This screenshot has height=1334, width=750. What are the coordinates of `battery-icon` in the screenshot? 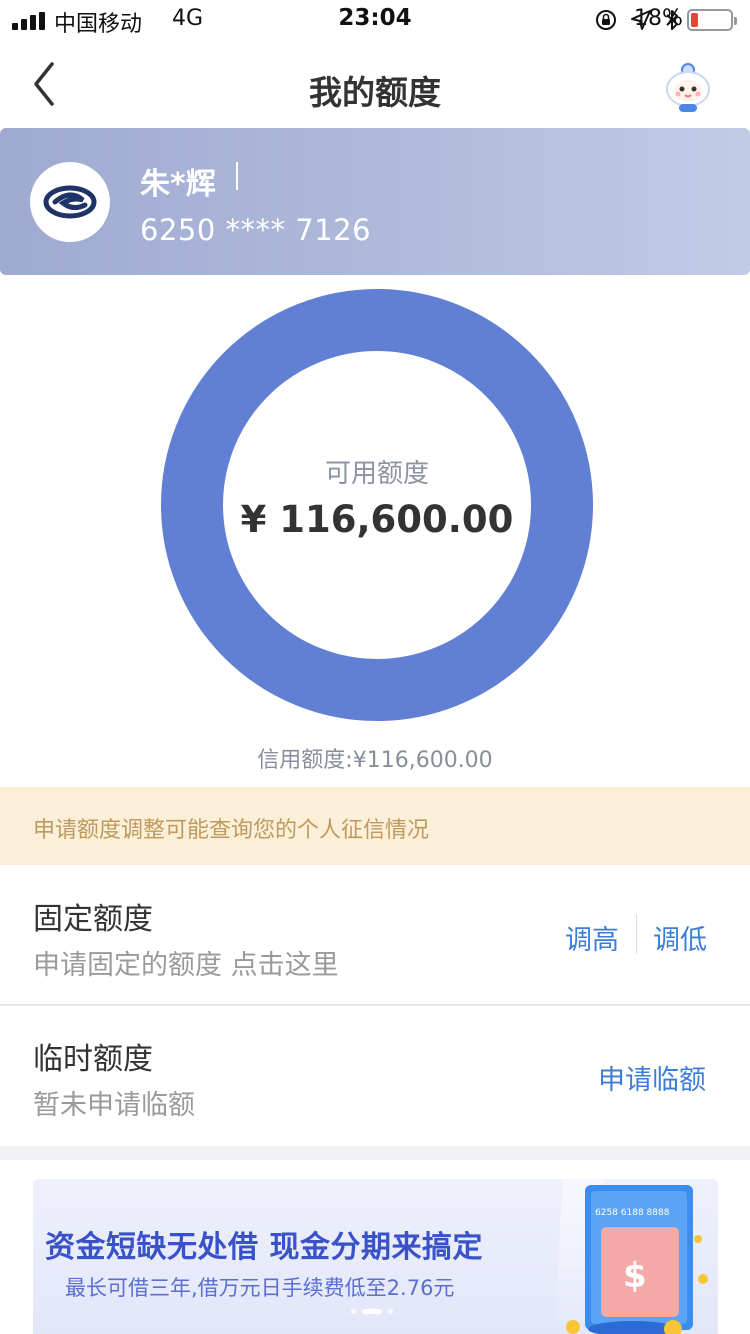 It's located at (712, 20).